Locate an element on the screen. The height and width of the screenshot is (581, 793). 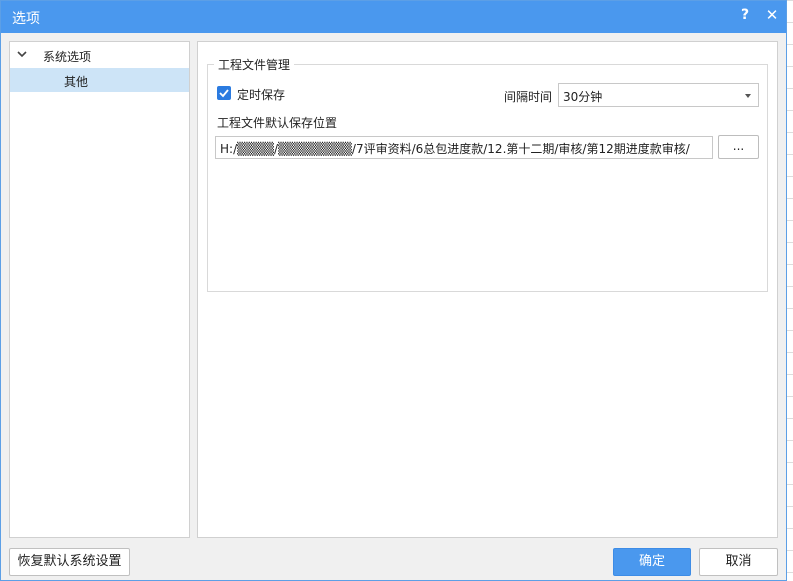
tree-item-system-options: 系统选项 is located at coordinates (99, 55).